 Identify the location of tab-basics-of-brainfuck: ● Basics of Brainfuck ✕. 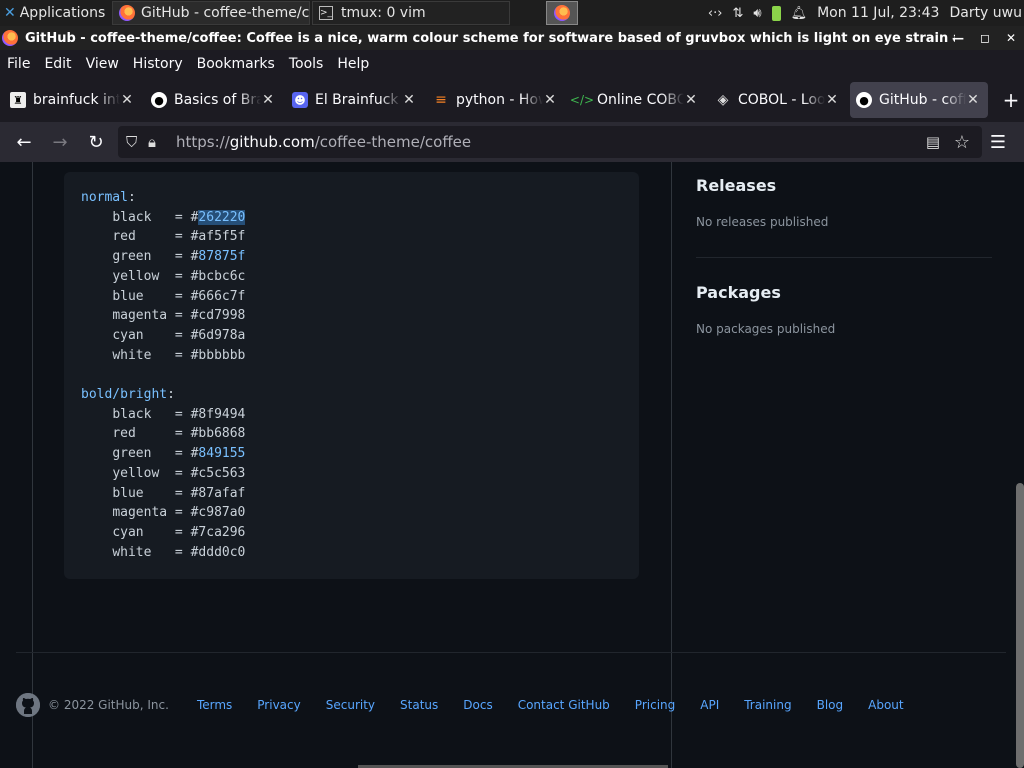
(214, 100).